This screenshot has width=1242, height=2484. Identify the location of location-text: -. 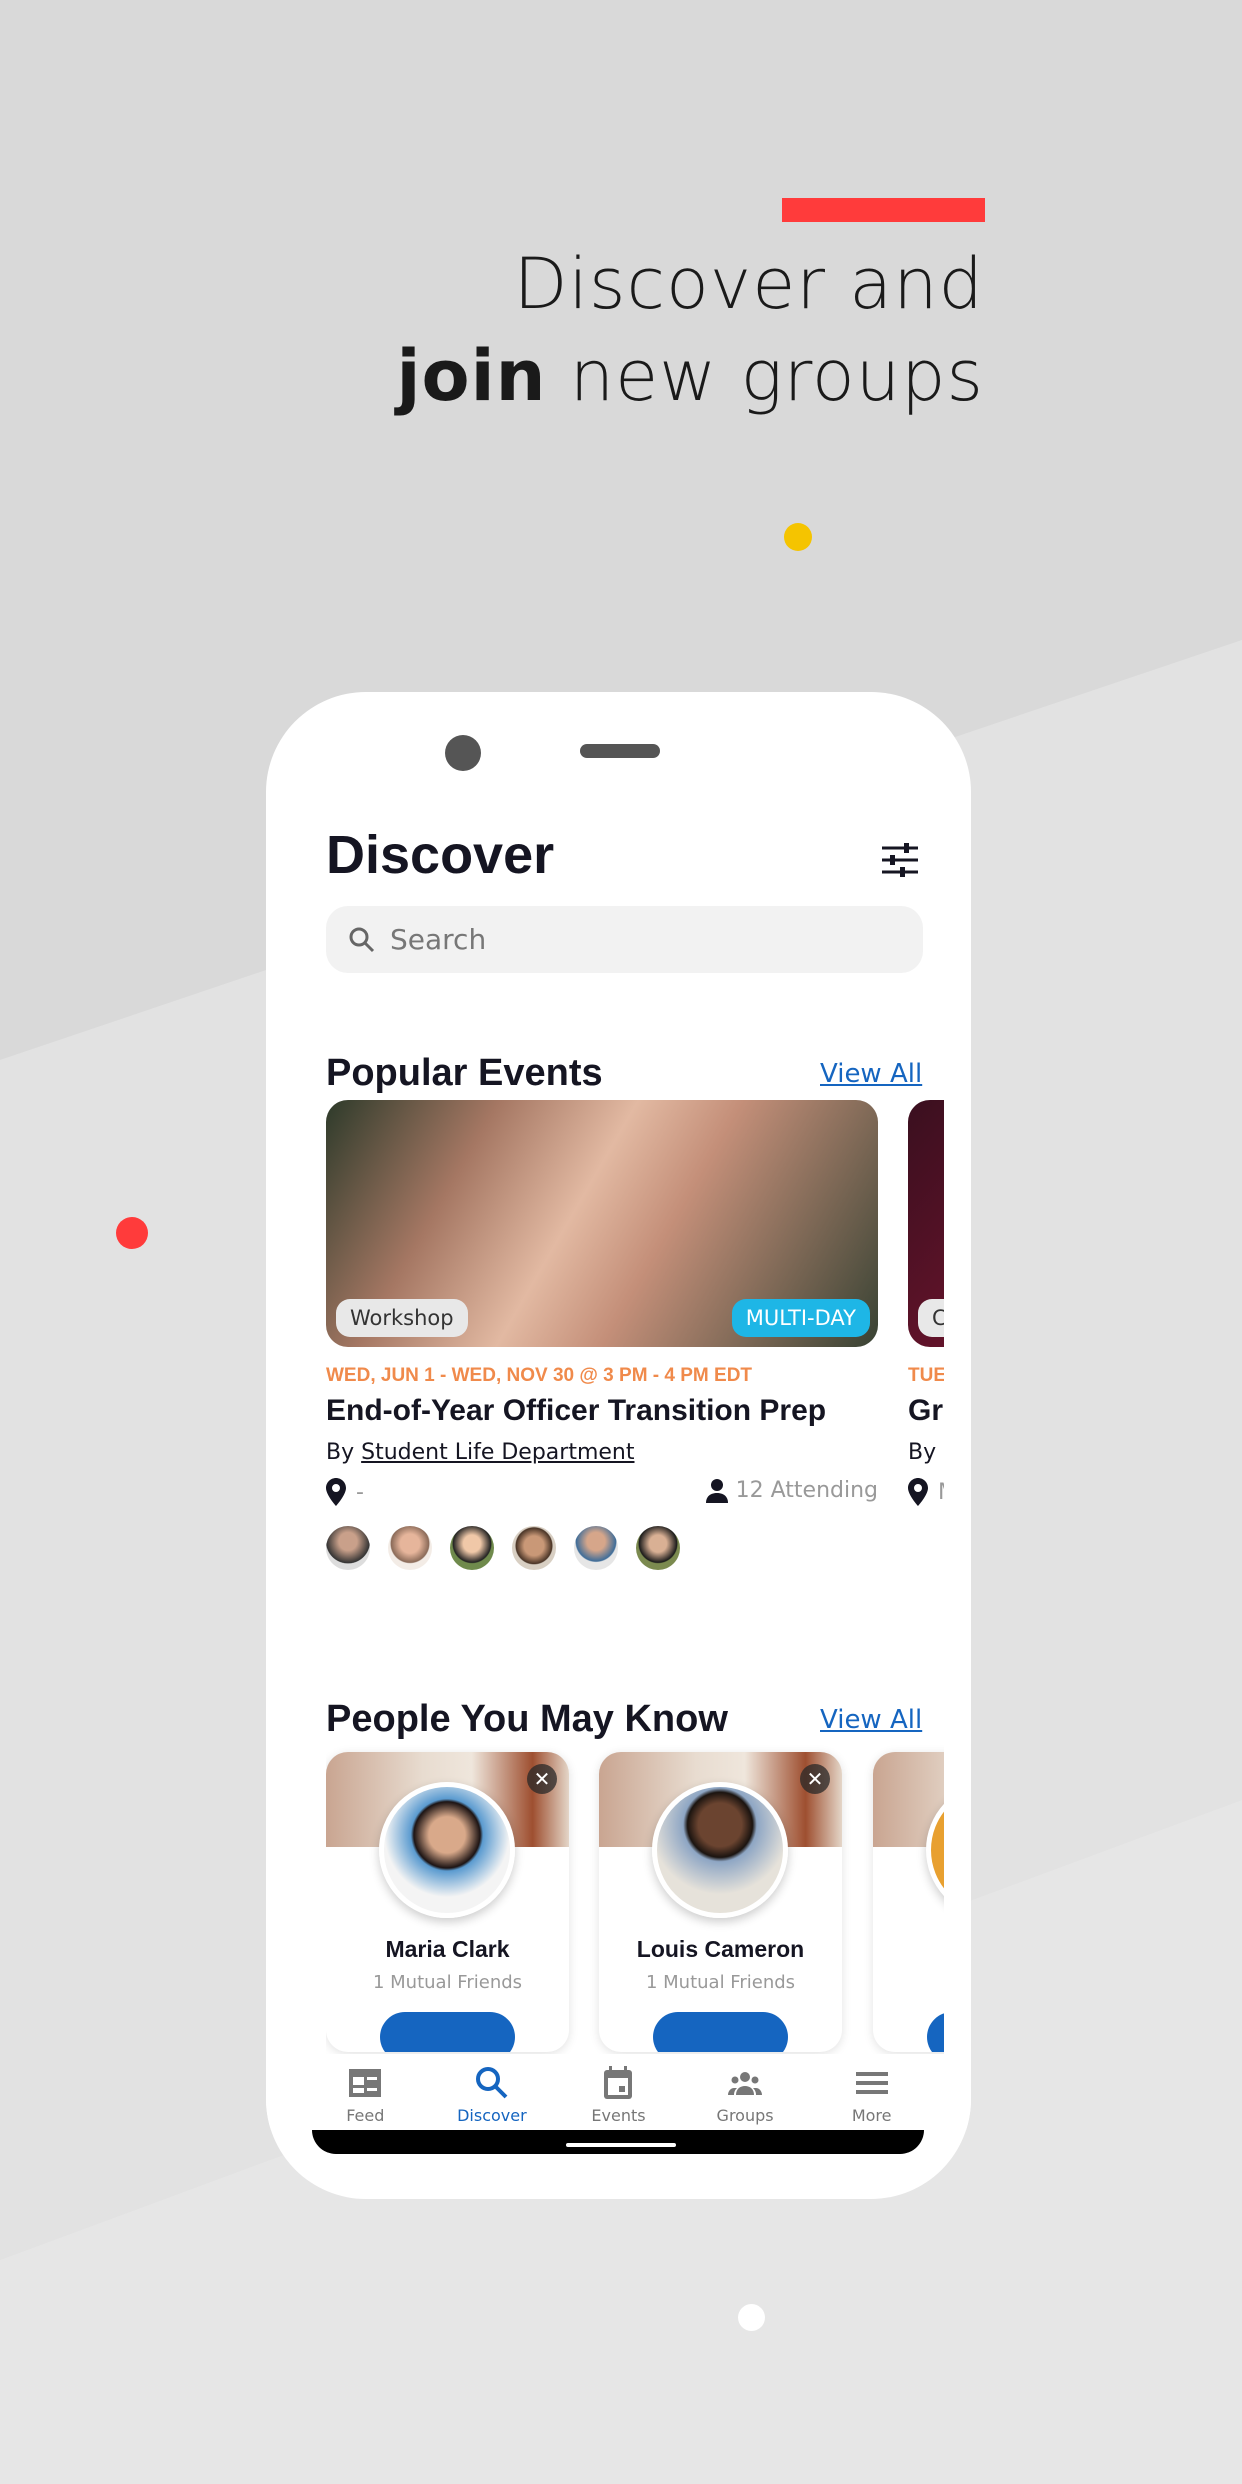
(360, 1492).